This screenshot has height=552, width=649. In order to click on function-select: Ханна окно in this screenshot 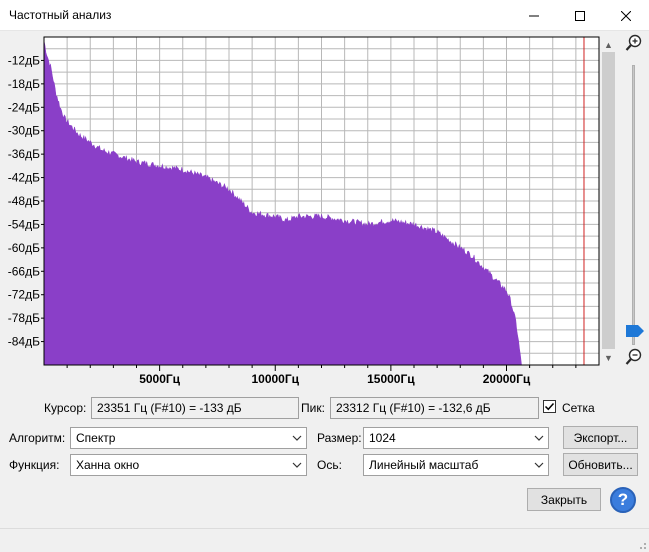, I will do `click(188, 465)`.